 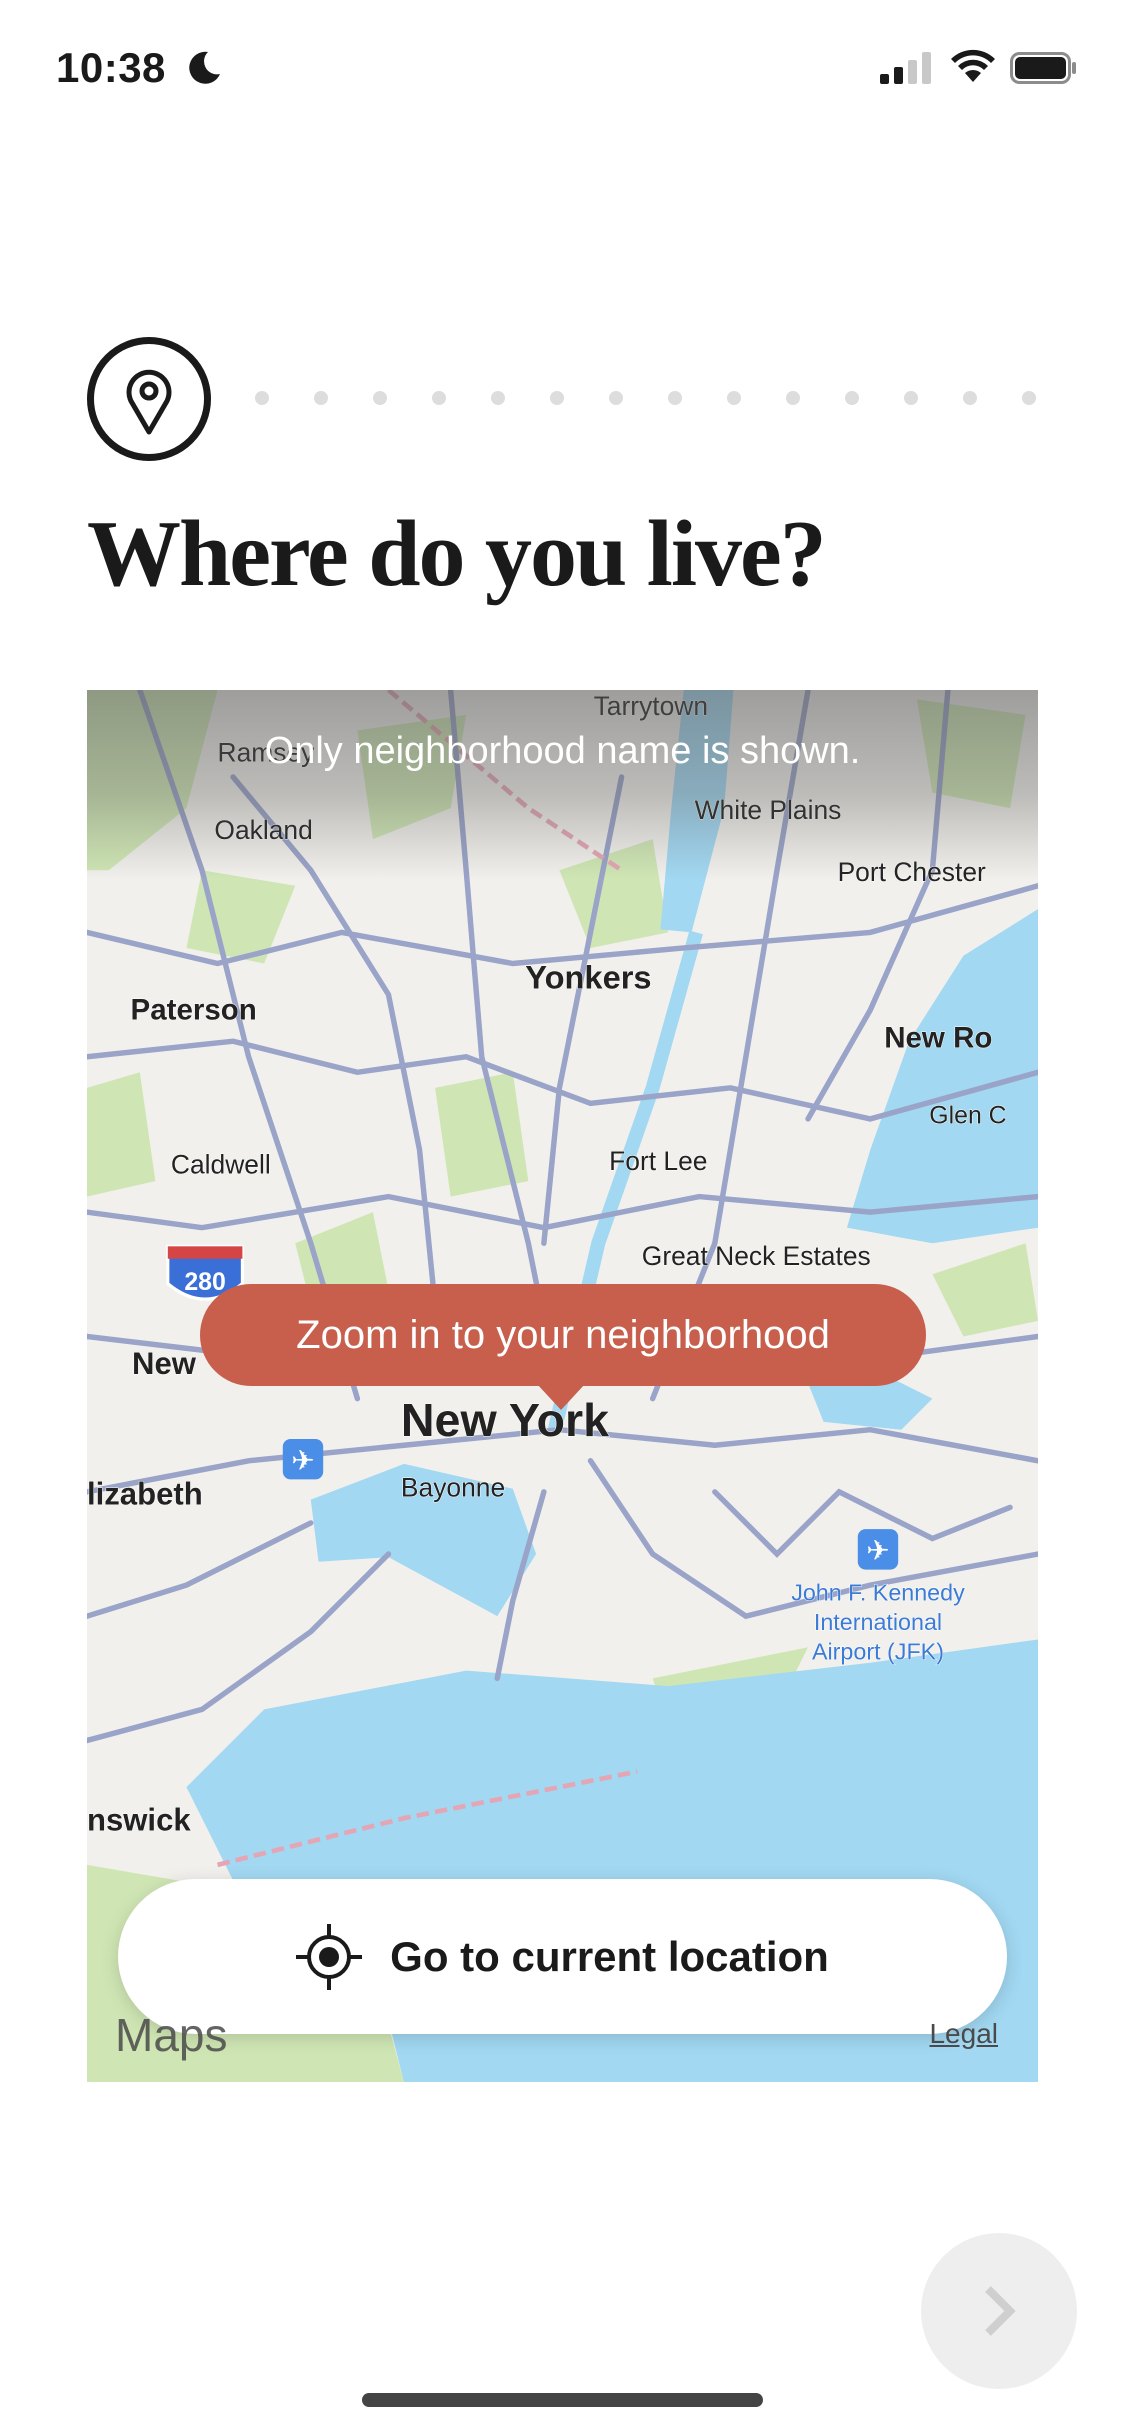 What do you see at coordinates (963, 2034) in the screenshot?
I see `legal-link: Legal` at bounding box center [963, 2034].